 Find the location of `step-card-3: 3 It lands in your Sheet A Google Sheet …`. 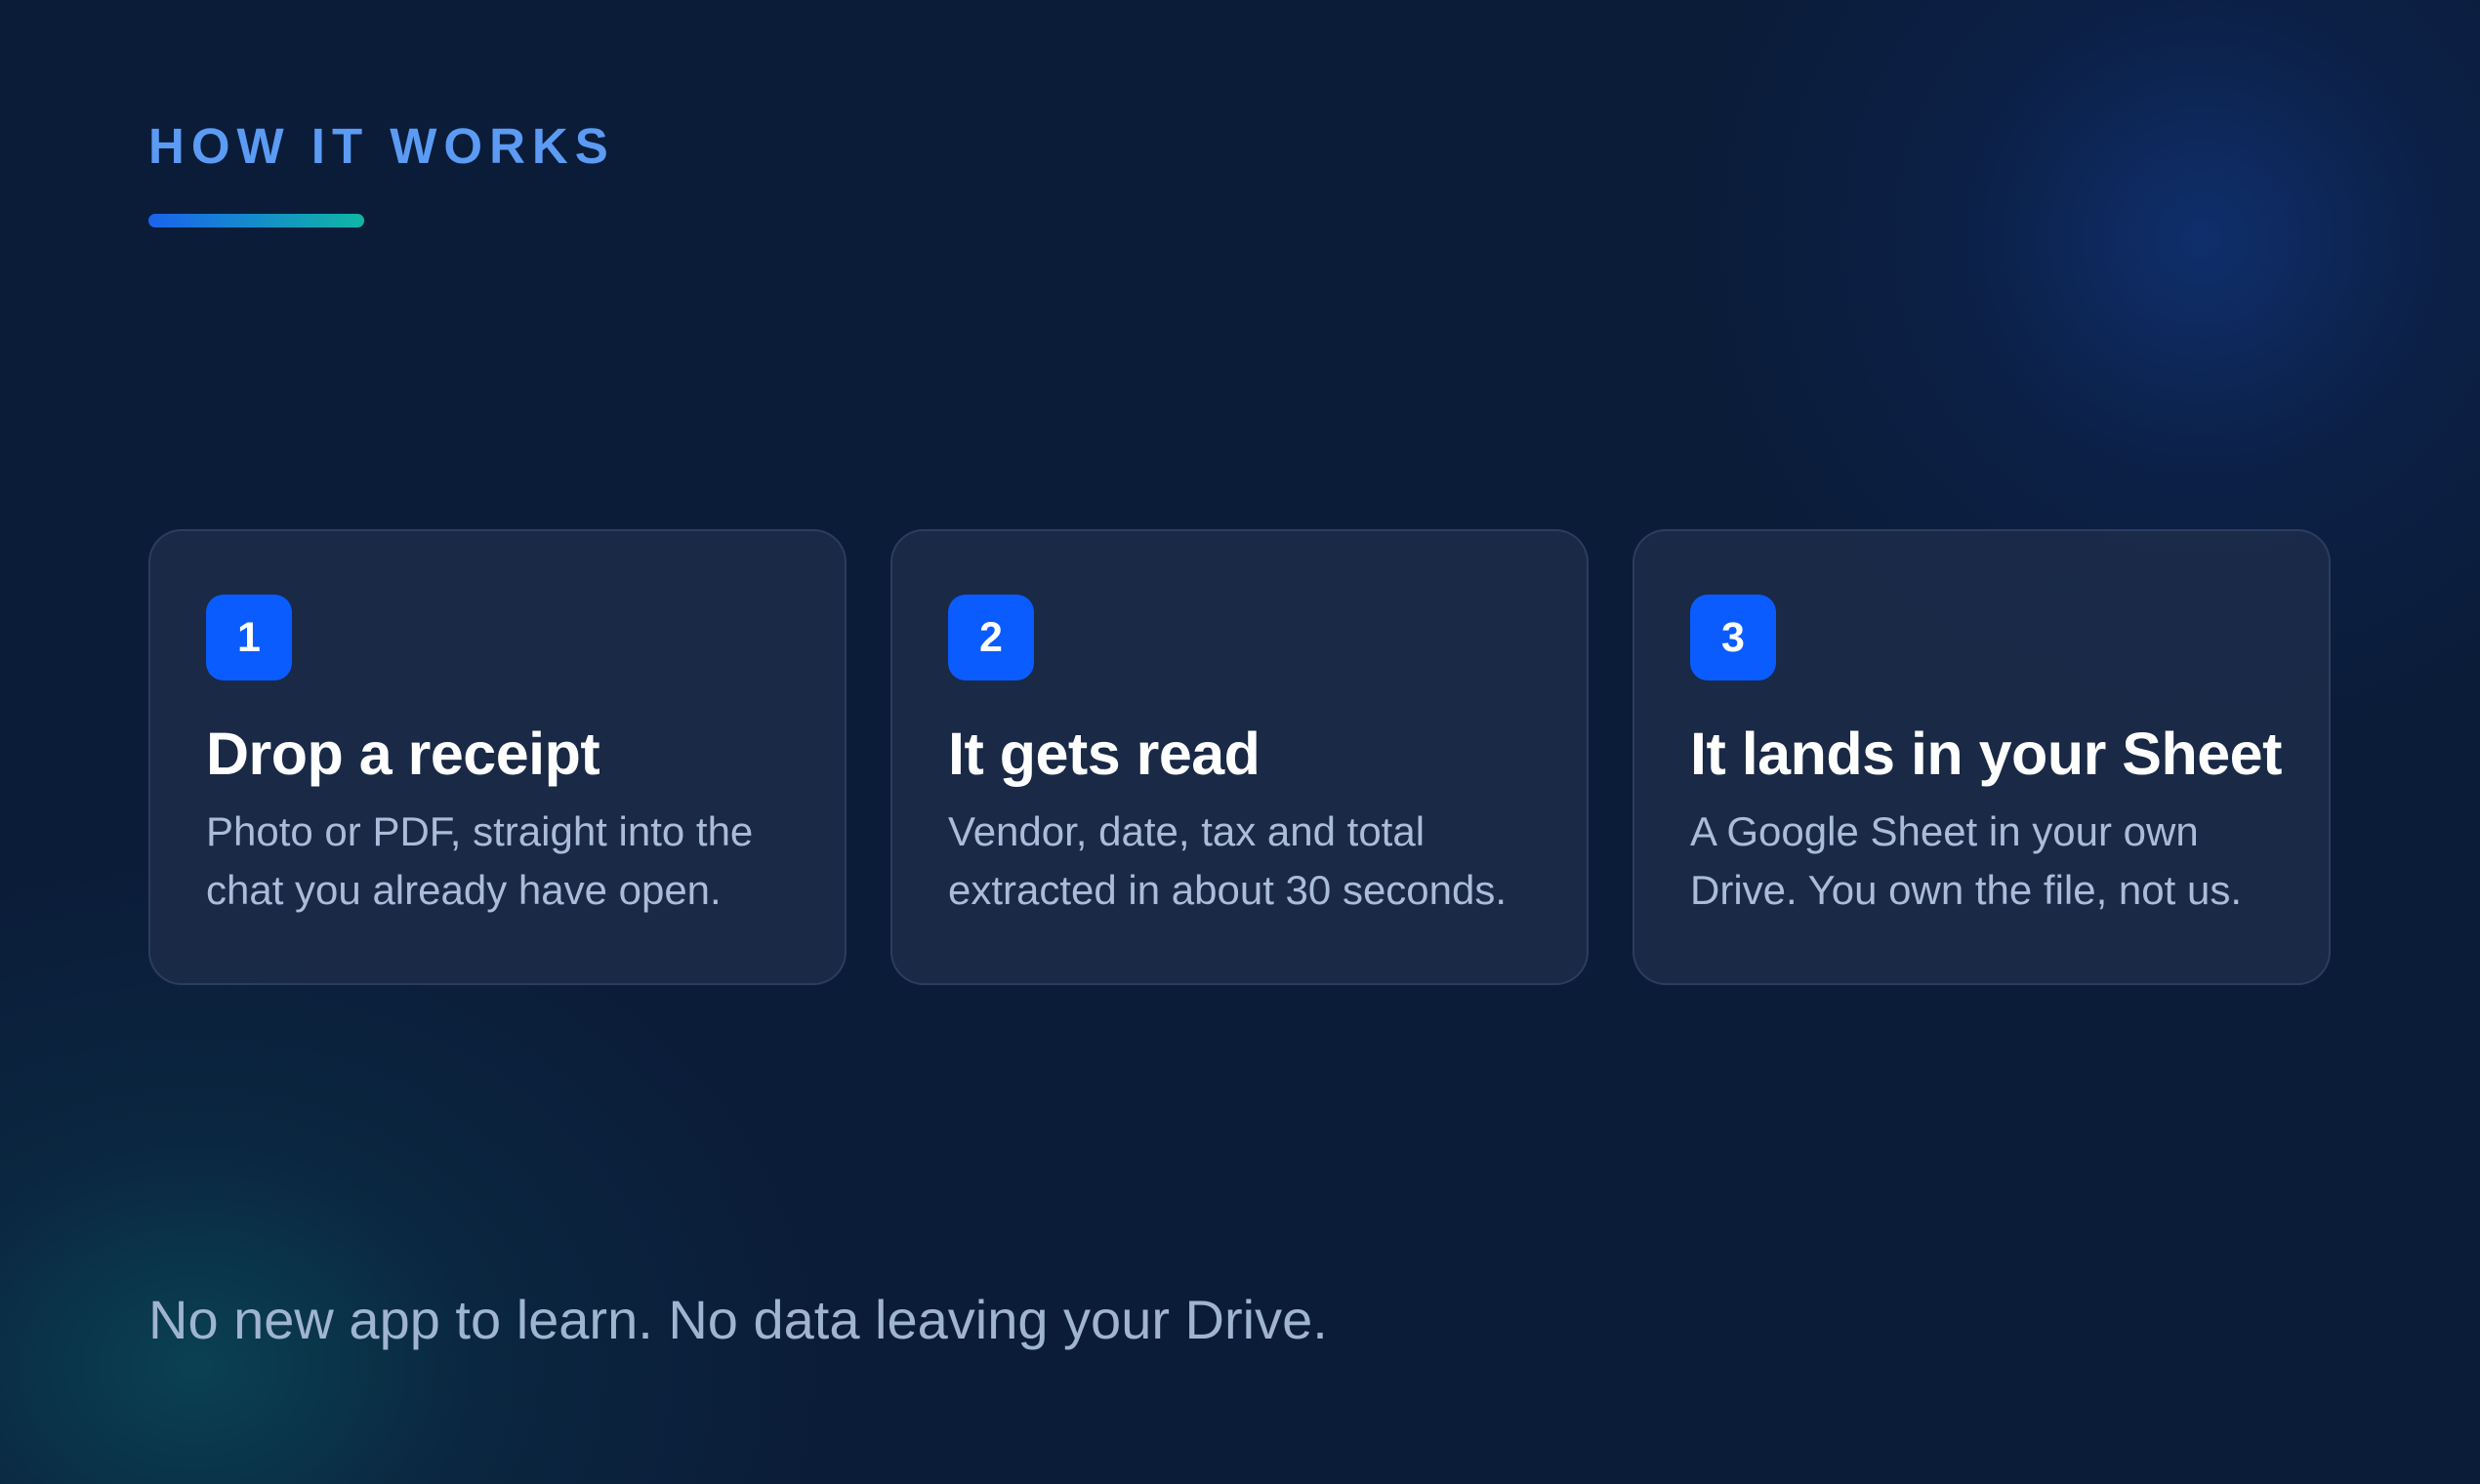

step-card-3: 3 It lands in your Sheet A Google Sheet … is located at coordinates (1982, 757).